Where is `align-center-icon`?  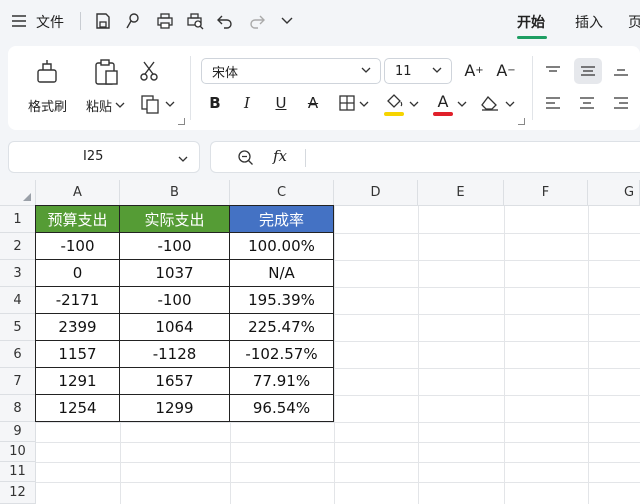 align-center-icon is located at coordinates (587, 103).